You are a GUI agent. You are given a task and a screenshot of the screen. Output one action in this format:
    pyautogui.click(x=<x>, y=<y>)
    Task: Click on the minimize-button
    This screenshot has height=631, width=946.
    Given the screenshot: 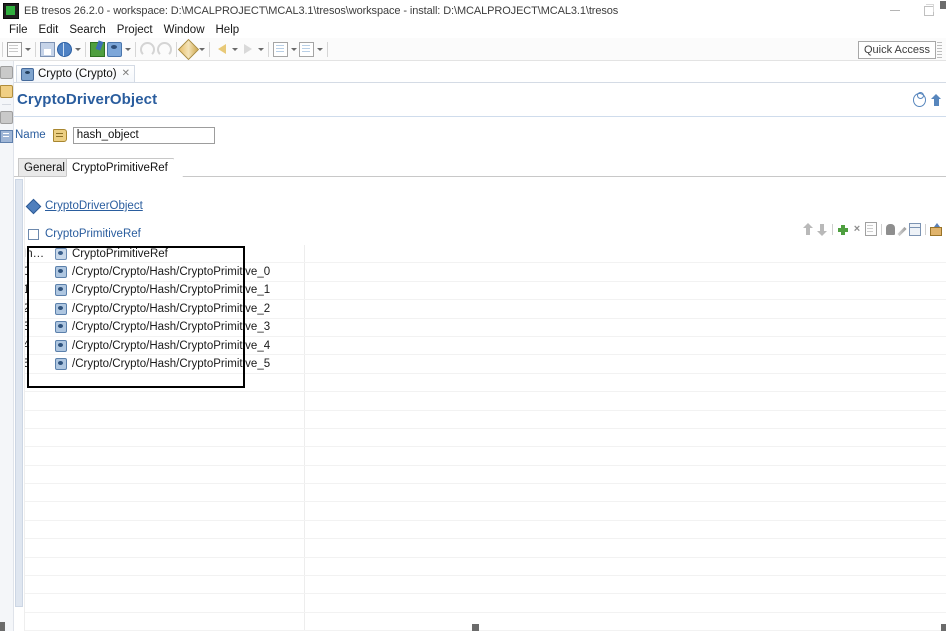 What is the action you would take?
    pyautogui.click(x=895, y=10)
    